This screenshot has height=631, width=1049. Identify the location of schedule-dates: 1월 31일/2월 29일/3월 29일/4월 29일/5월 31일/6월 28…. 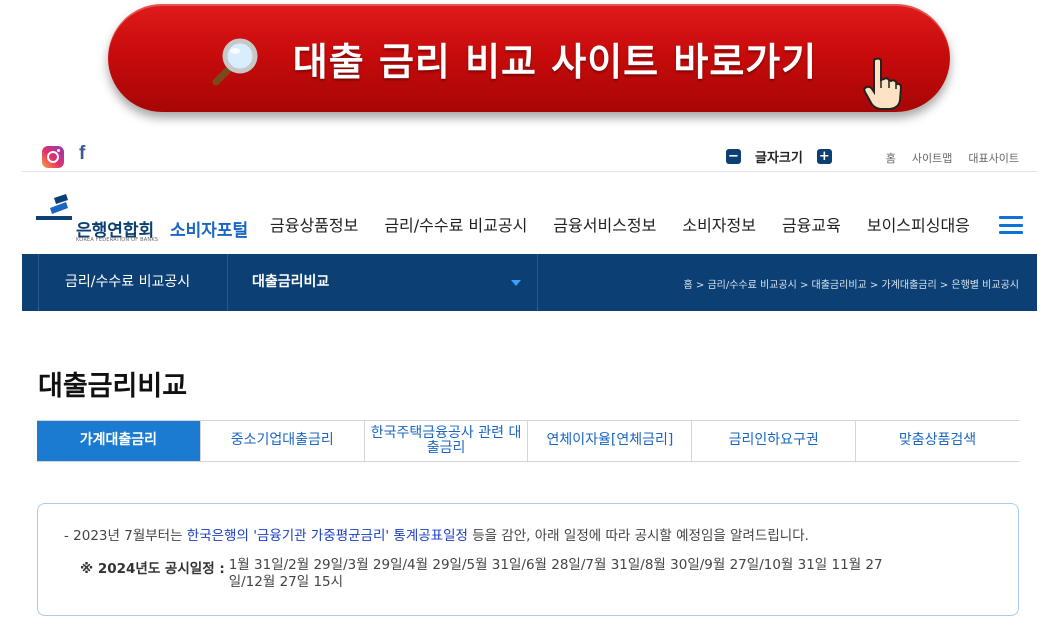
(555, 573).